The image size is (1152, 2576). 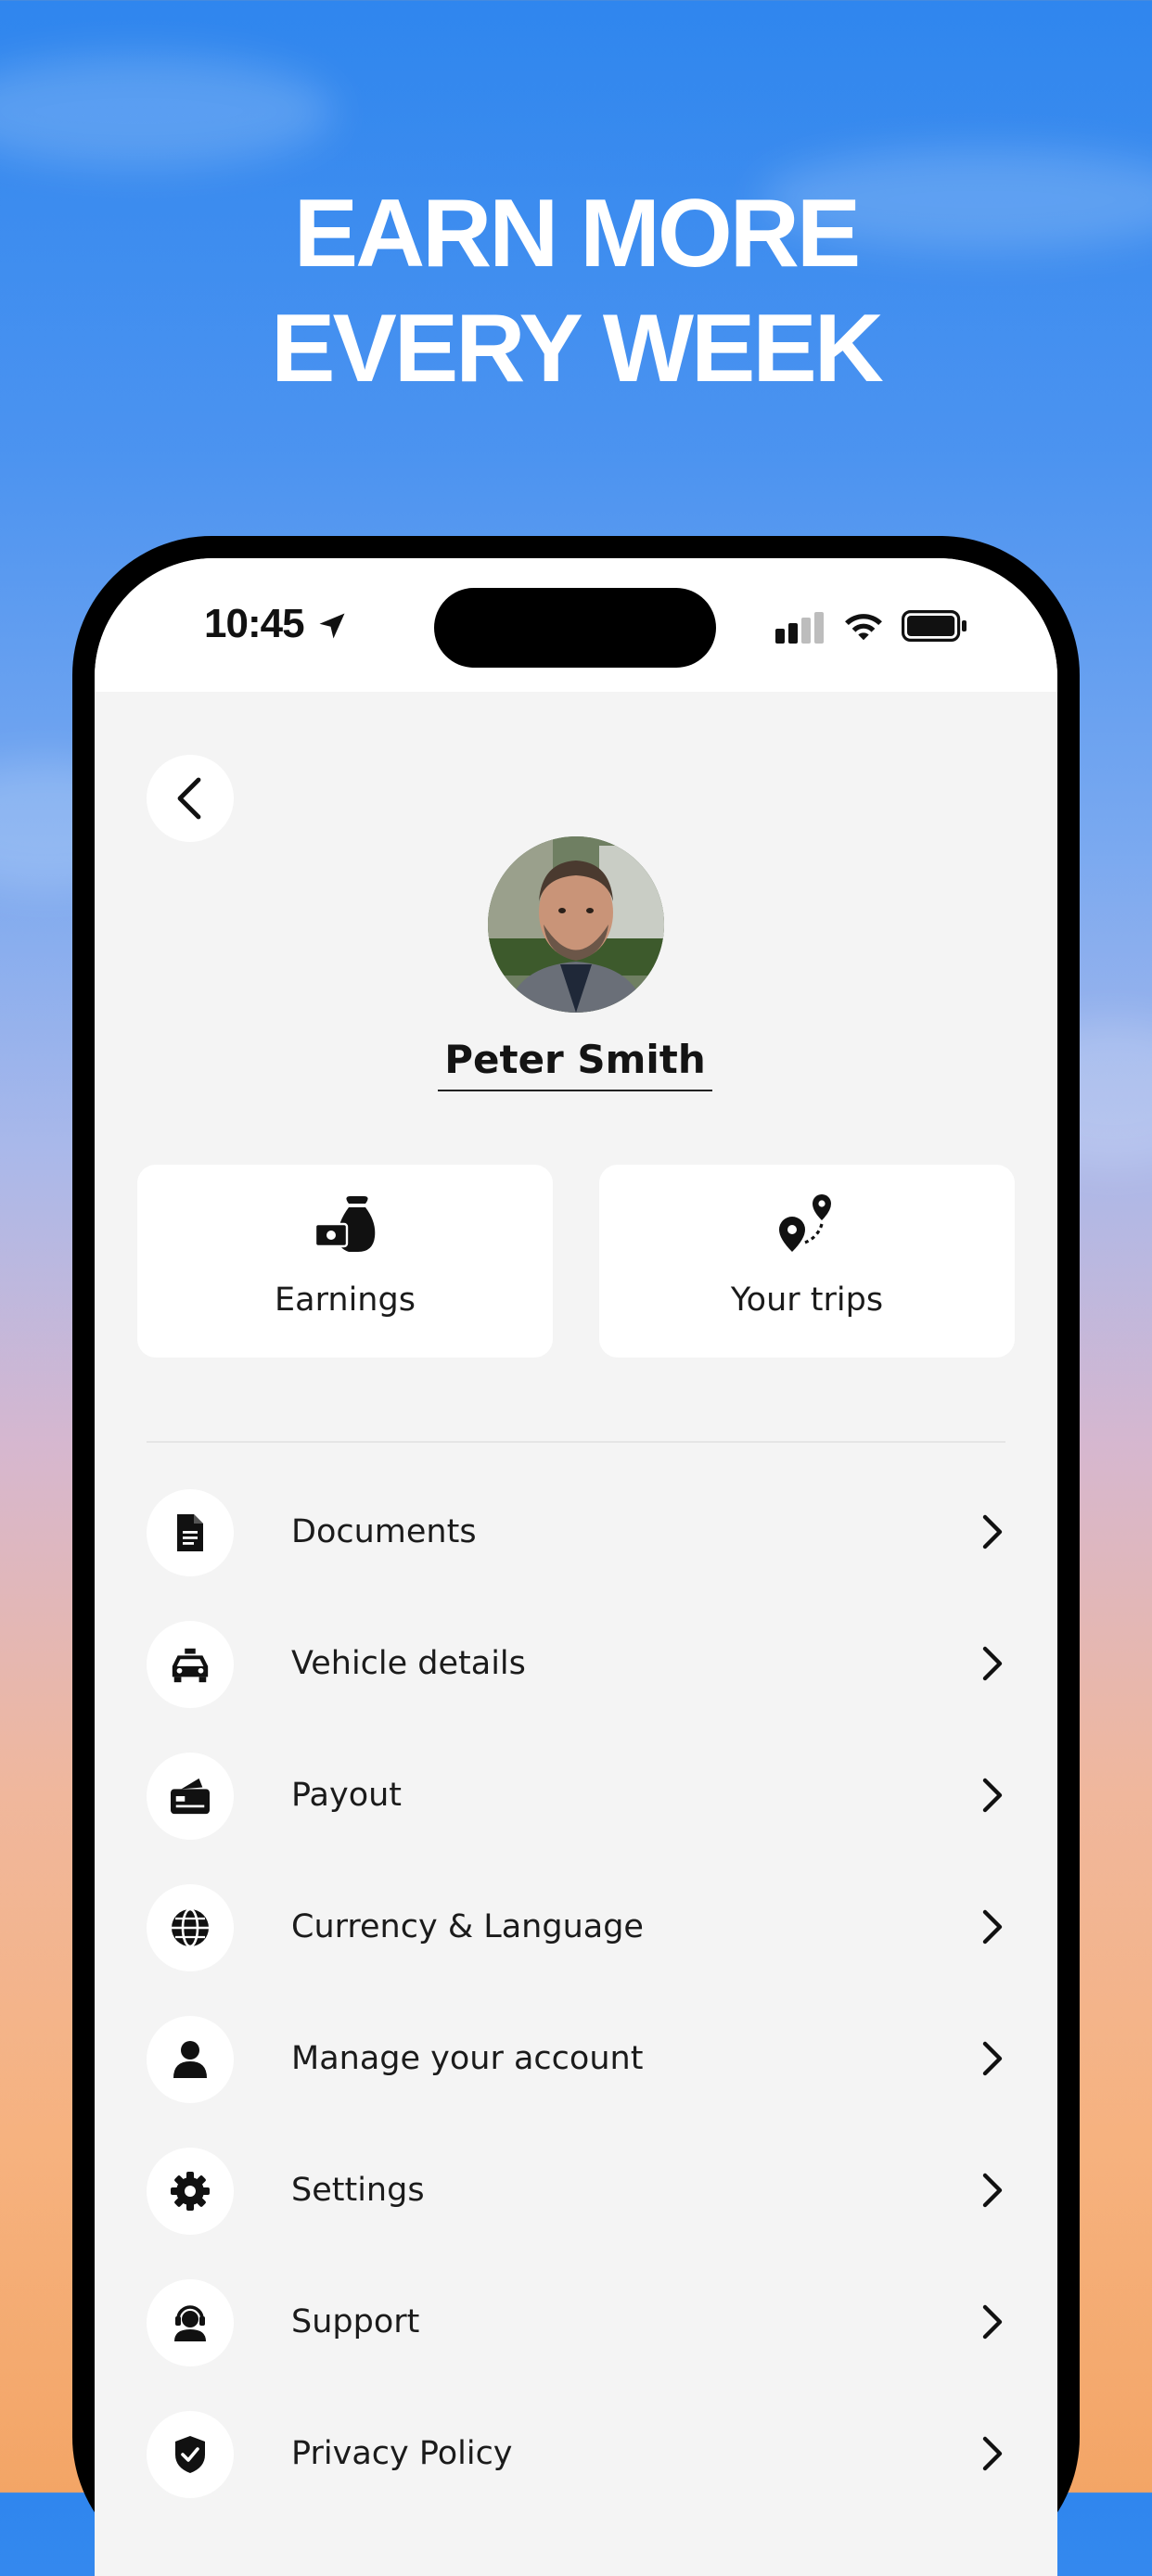 I want to click on menu-item-currency-language: Currency & Language, so click(x=576, y=1927).